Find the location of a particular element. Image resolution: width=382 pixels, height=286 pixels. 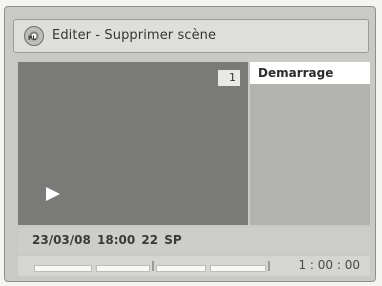

disc-label: PL is located at coordinates (32, 38).